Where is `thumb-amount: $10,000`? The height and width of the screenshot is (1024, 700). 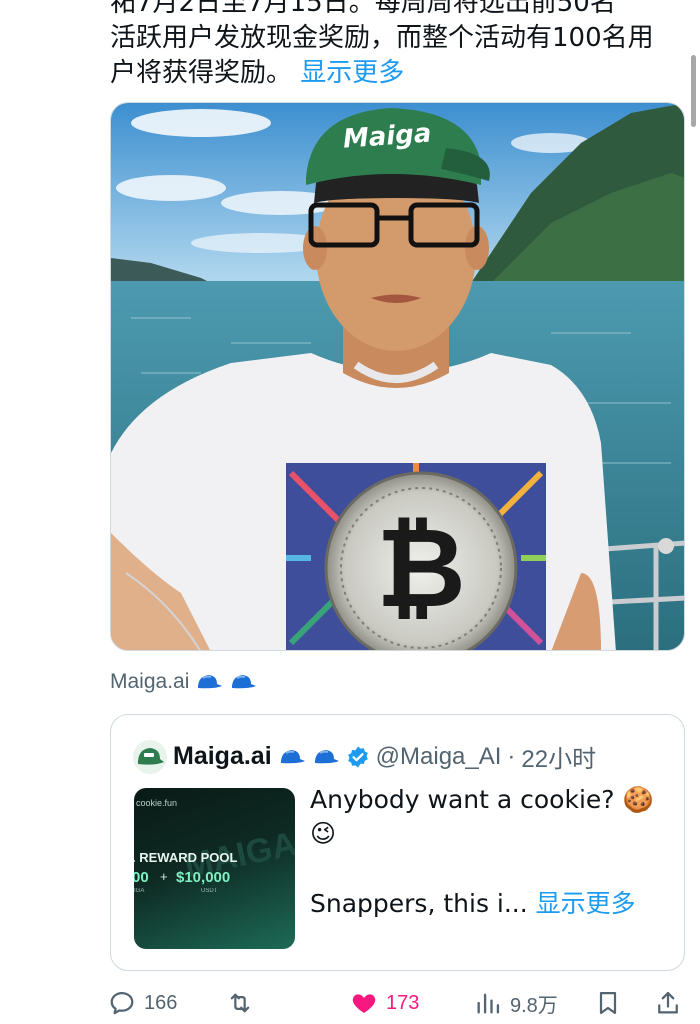
thumb-amount: $10,000 is located at coordinates (203, 877).